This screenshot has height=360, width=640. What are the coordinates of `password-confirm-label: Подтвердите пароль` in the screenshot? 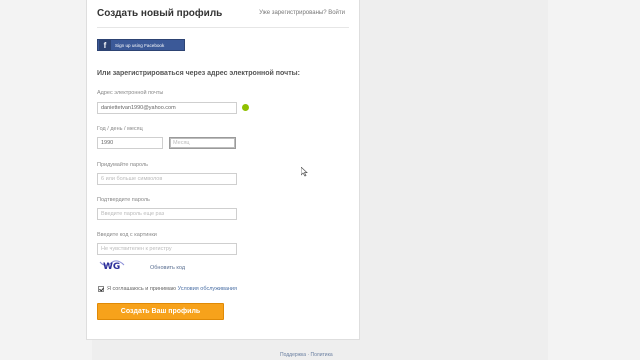 It's located at (123, 200).